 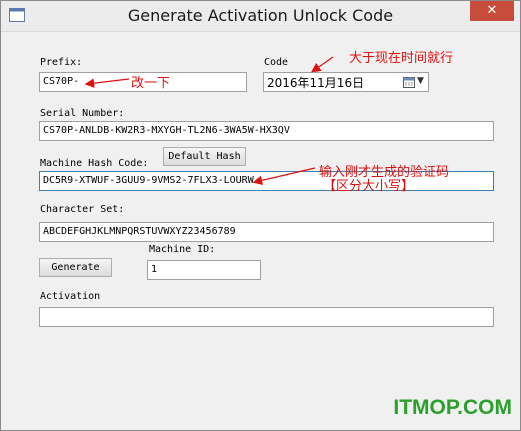 I want to click on arrow-to-prefix, so click(x=107, y=83).